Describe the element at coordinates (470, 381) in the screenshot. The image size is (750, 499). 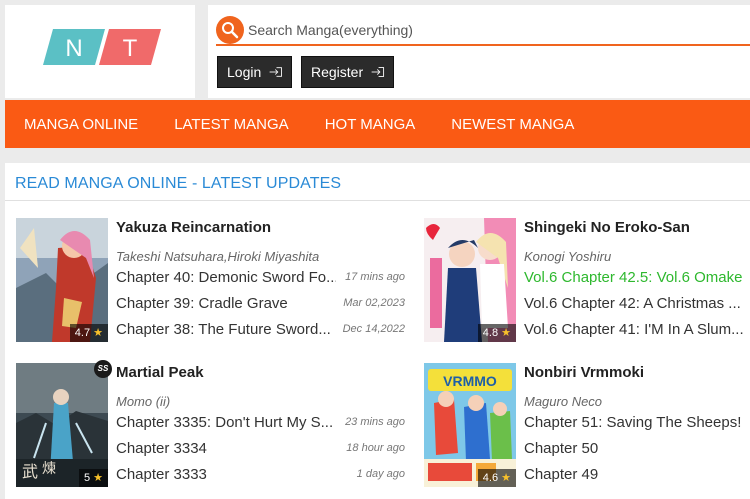
I see `svg-text: VRMMO` at that location.